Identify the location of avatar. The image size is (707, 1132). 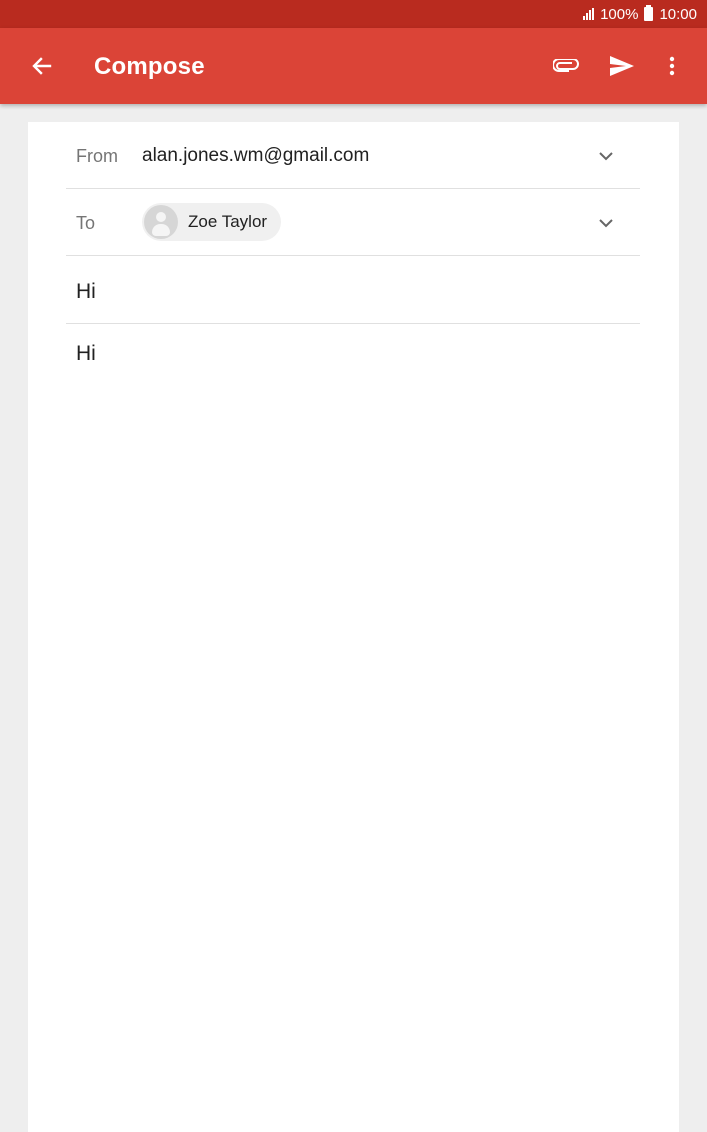
(161, 222).